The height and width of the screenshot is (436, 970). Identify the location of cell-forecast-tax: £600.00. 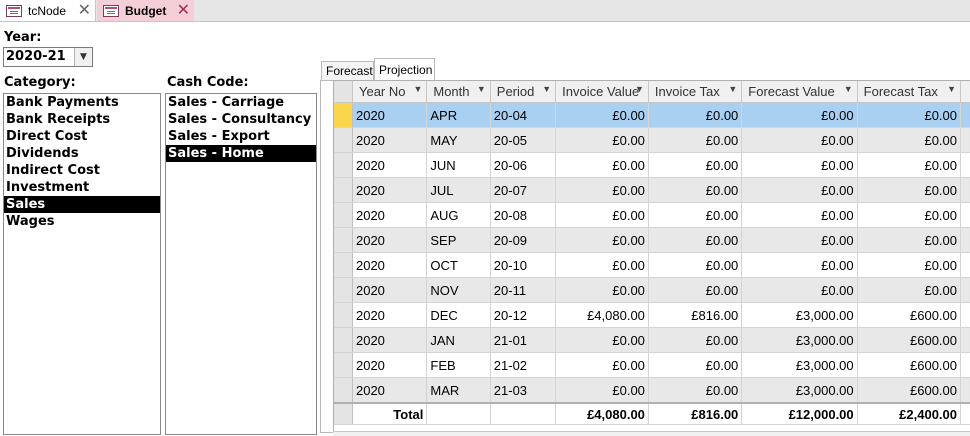
(909, 390).